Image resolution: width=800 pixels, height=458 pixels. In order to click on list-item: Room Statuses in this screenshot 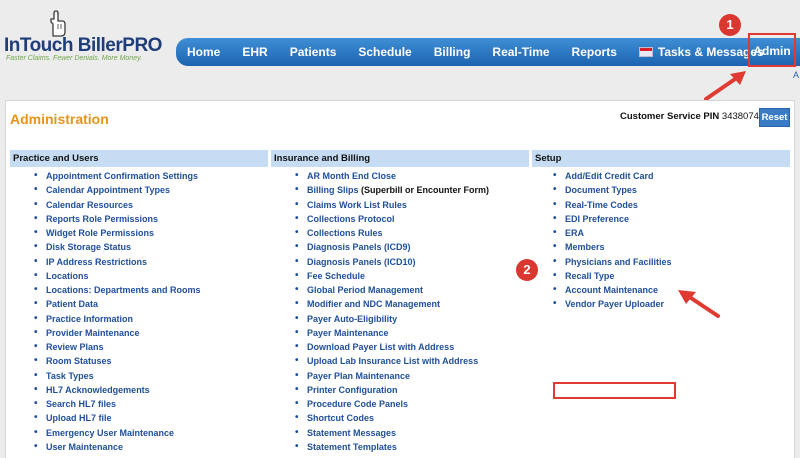, I will do `click(117, 361)`.